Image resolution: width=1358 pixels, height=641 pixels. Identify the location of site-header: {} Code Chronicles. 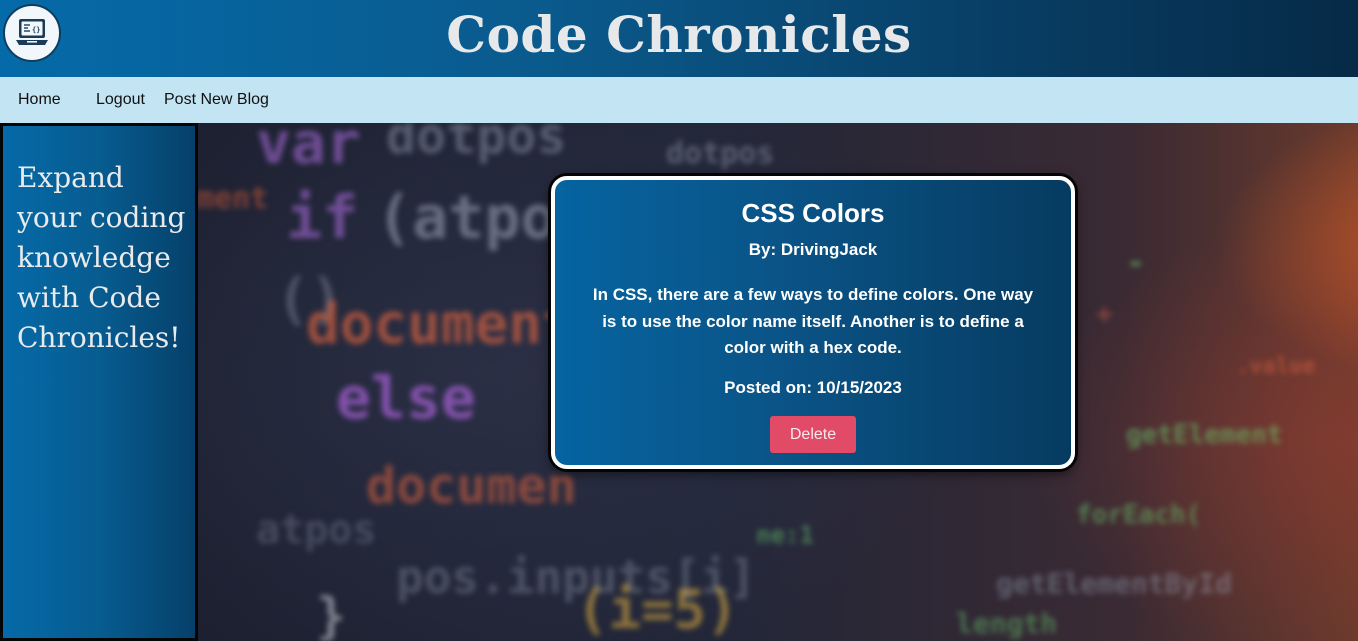
(679, 38).